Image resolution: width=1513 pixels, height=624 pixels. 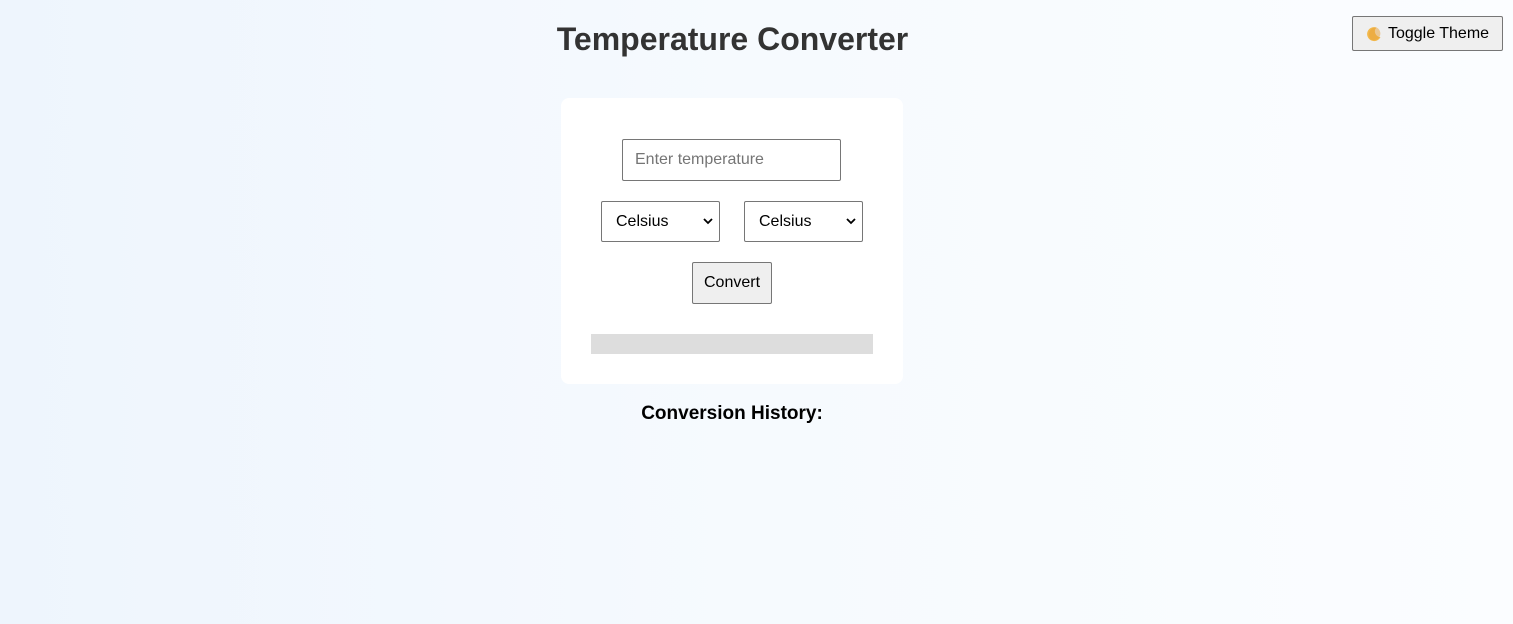 What do you see at coordinates (1374, 33) in the screenshot?
I see `moon-icon` at bounding box center [1374, 33].